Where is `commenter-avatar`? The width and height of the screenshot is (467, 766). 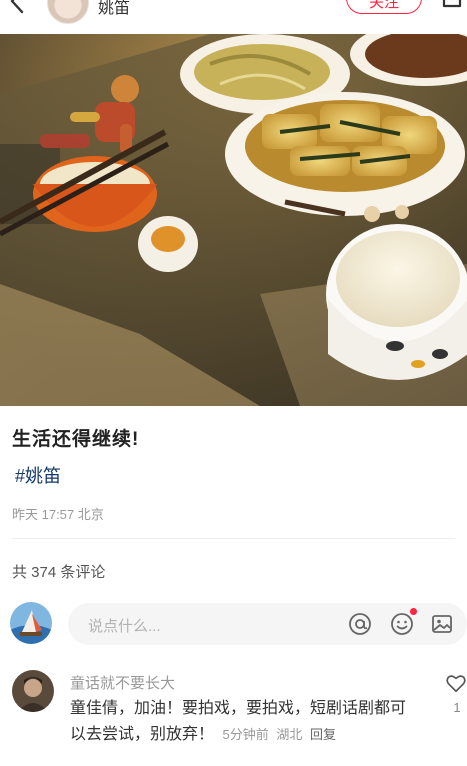 commenter-avatar is located at coordinates (33, 691).